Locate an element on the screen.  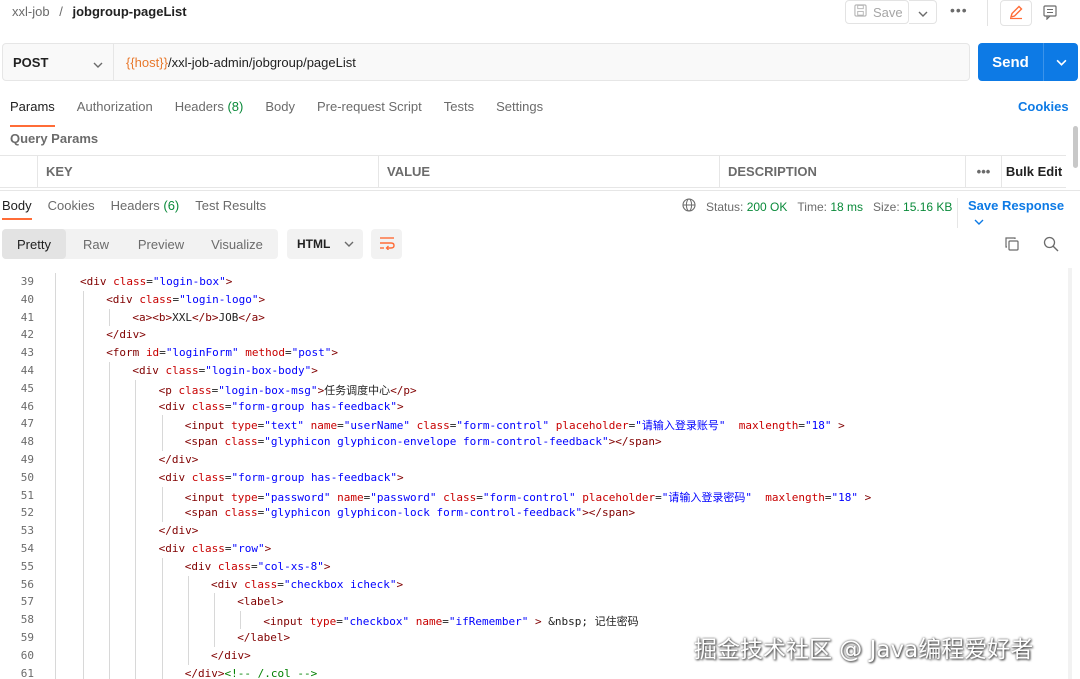
breadcrumb: xxl-job / jobgroup-pageList is located at coordinates (99, 11).